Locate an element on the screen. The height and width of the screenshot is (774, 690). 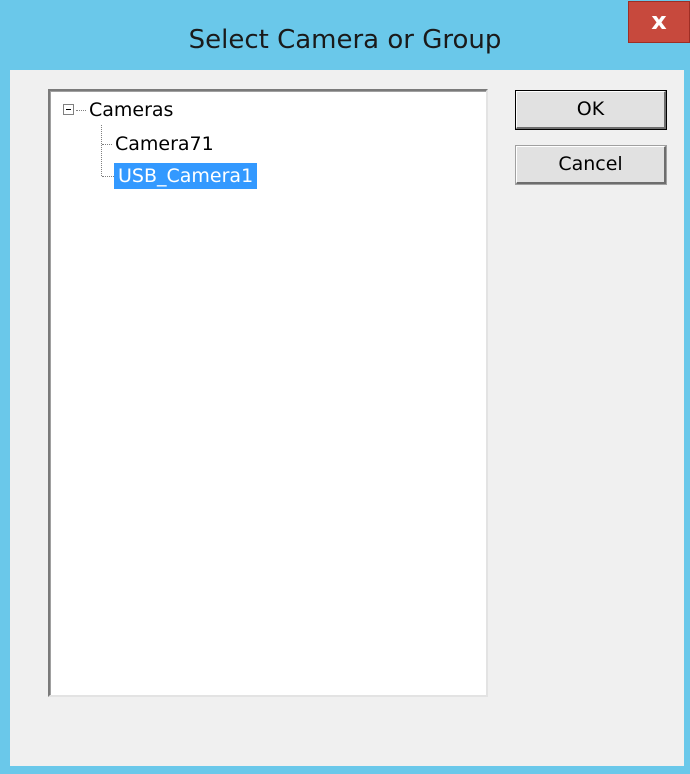
tree-node-camera71: Camera71 is located at coordinates (164, 144).